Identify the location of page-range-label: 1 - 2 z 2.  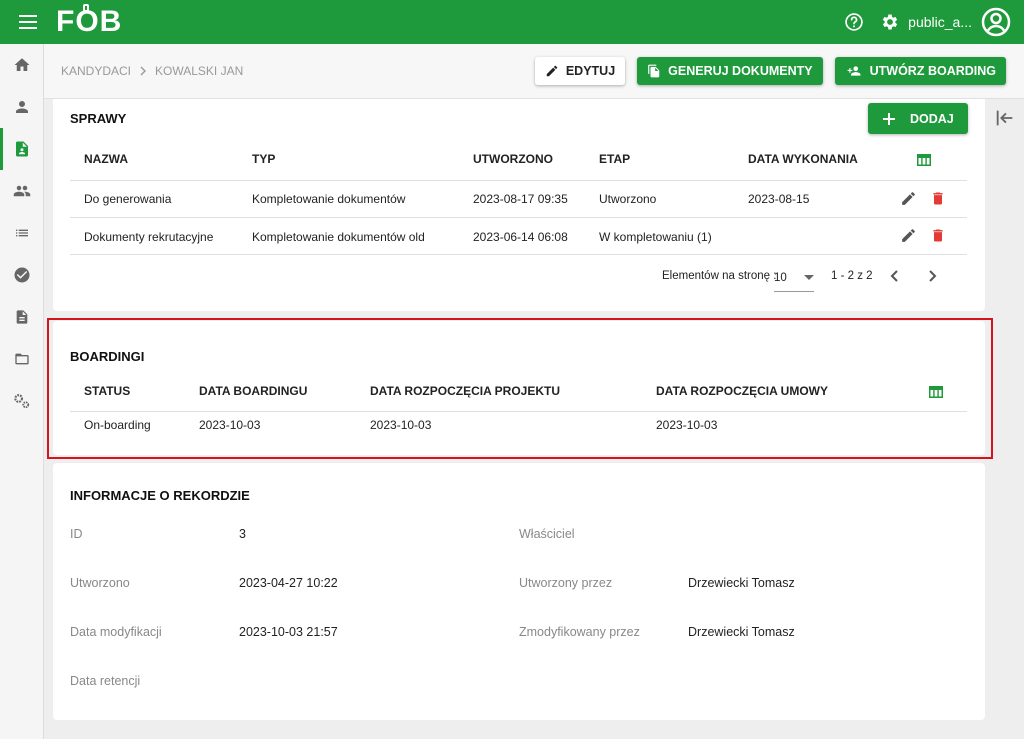
(852, 276).